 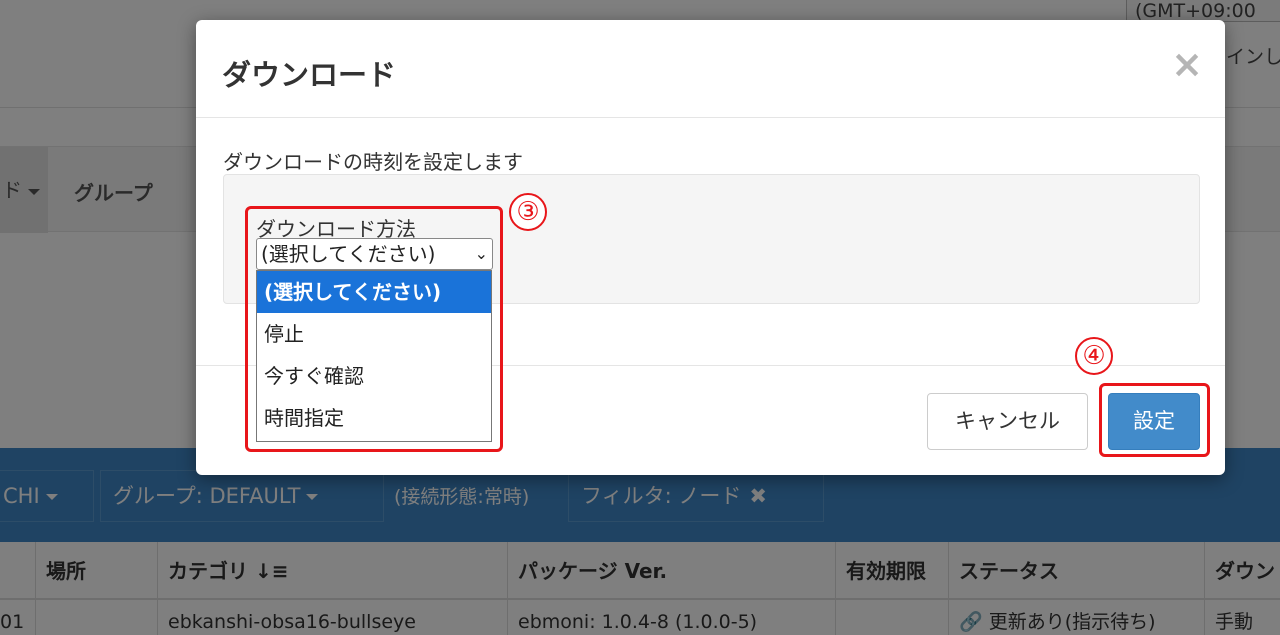 I want to click on modal-header: ダウンロード ×, so click(x=710, y=69).